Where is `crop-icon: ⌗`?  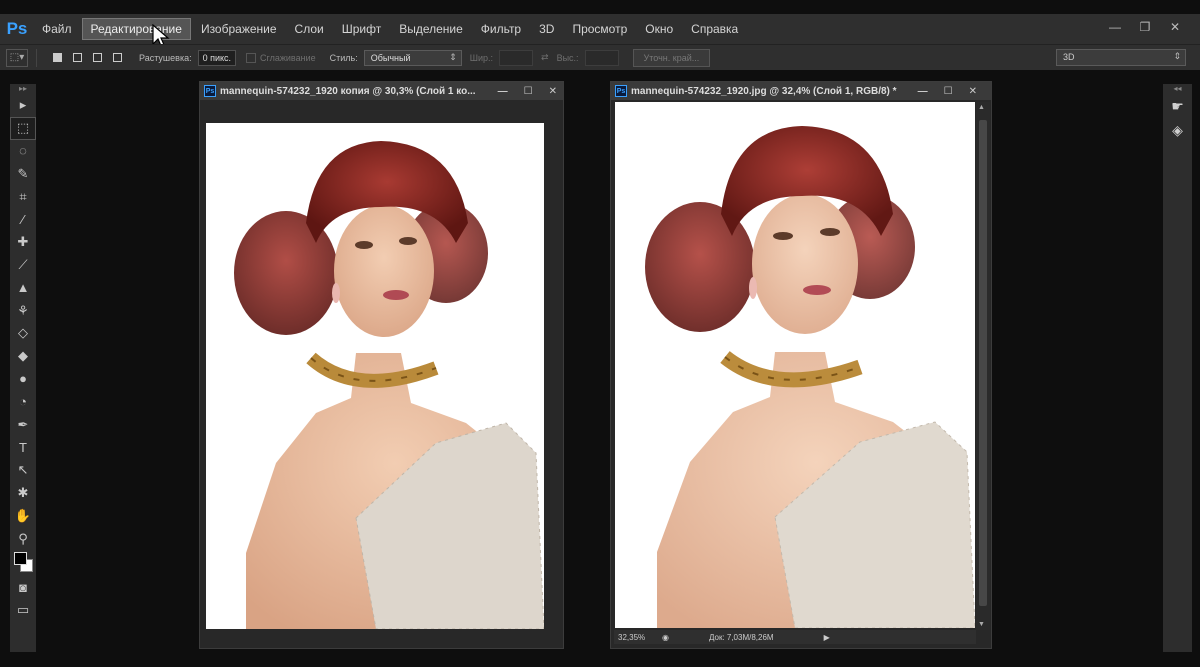
crop-icon: ⌗ is located at coordinates (23, 196).